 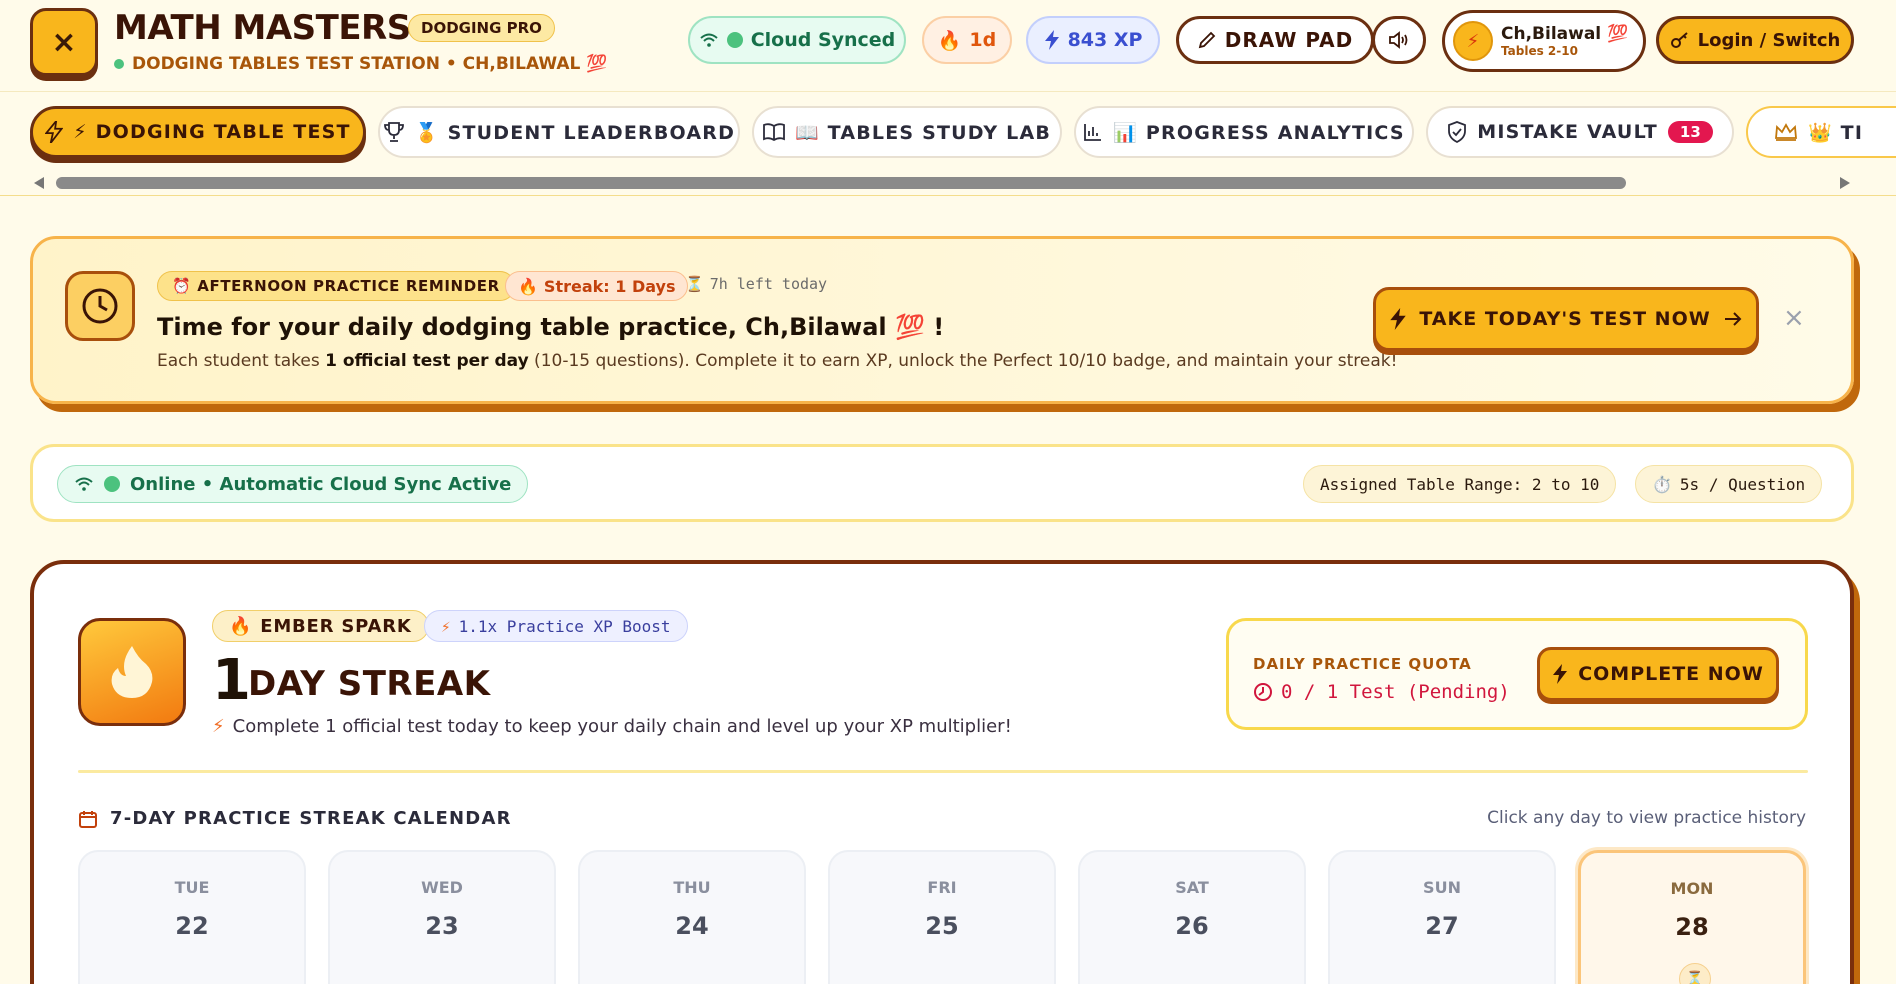 I want to click on streak-tier-tag: 🔥 EMBER SPARK, so click(x=320, y=626).